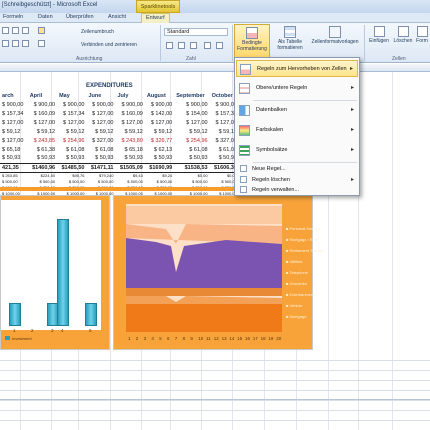 The height and width of the screenshot is (430, 430). Describe the element at coordinates (159, 167) in the screenshot. I see `table-cell: $1690,99` at that location.